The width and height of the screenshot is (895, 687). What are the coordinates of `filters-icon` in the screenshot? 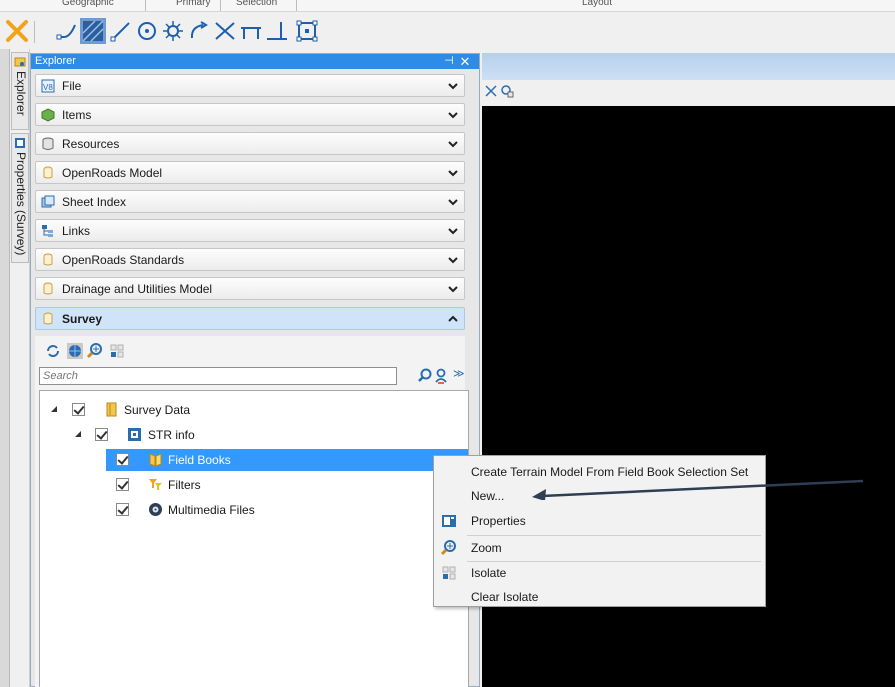 It's located at (155, 484).